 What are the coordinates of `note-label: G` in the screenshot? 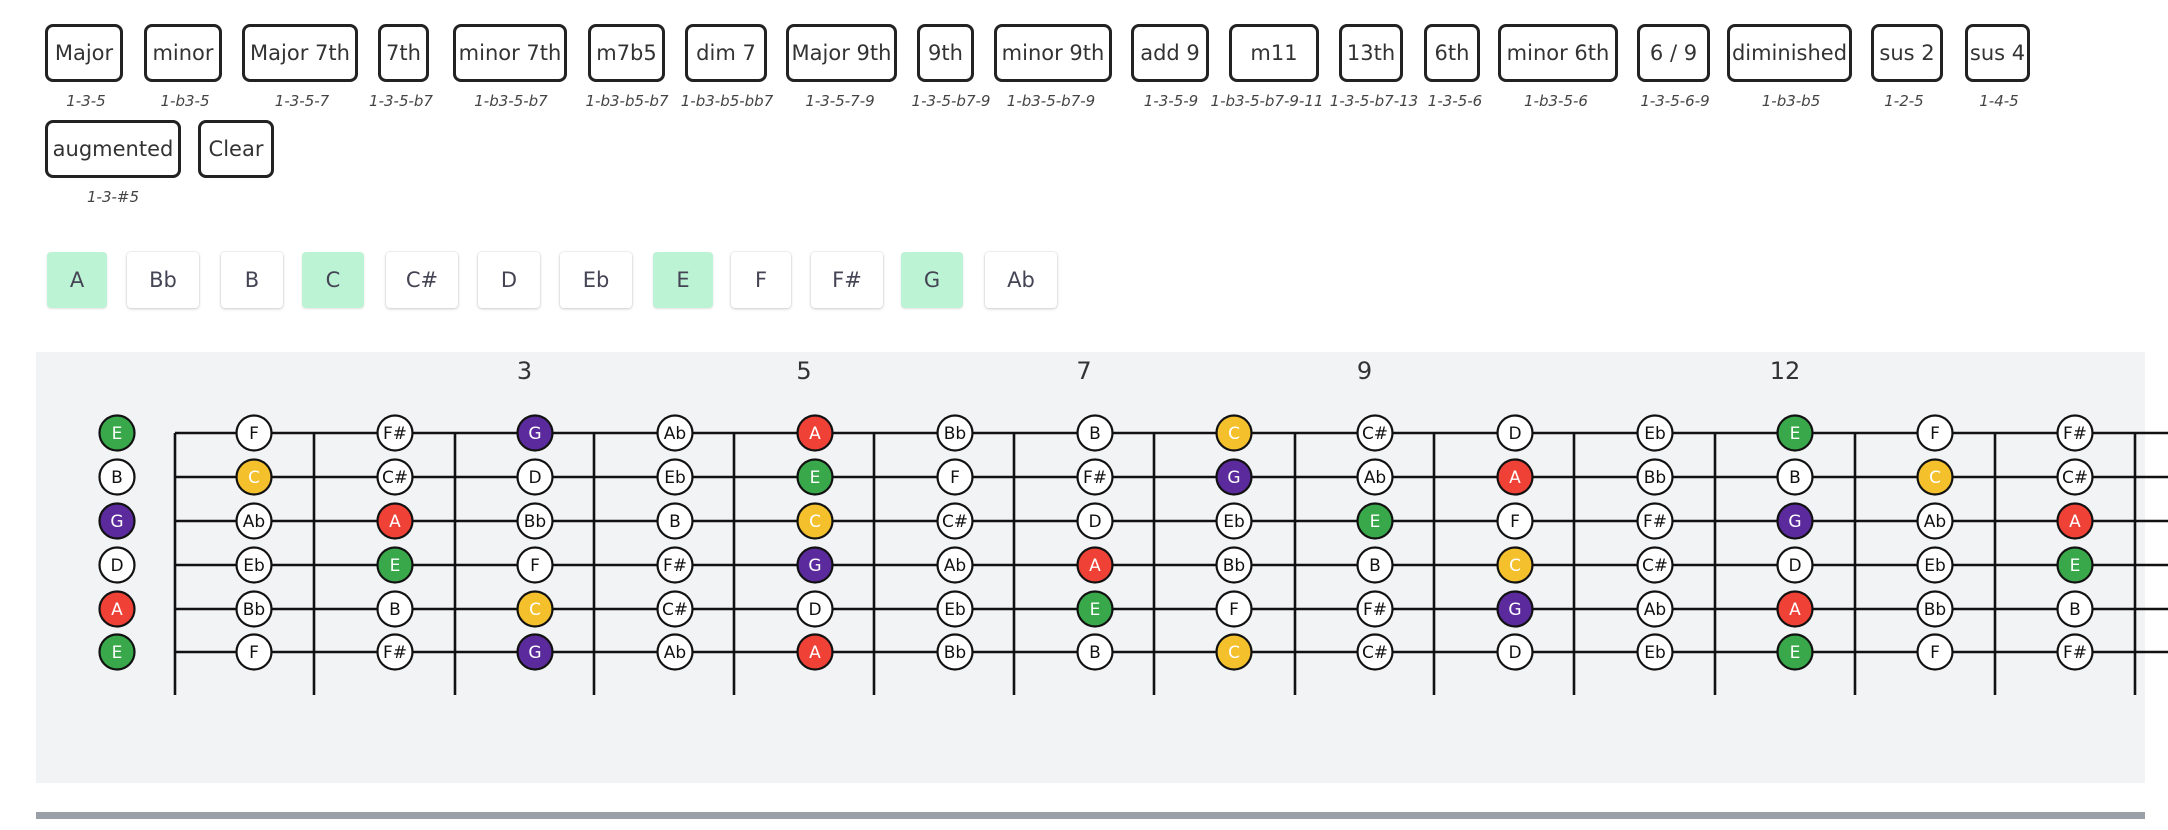 It's located at (534, 434).